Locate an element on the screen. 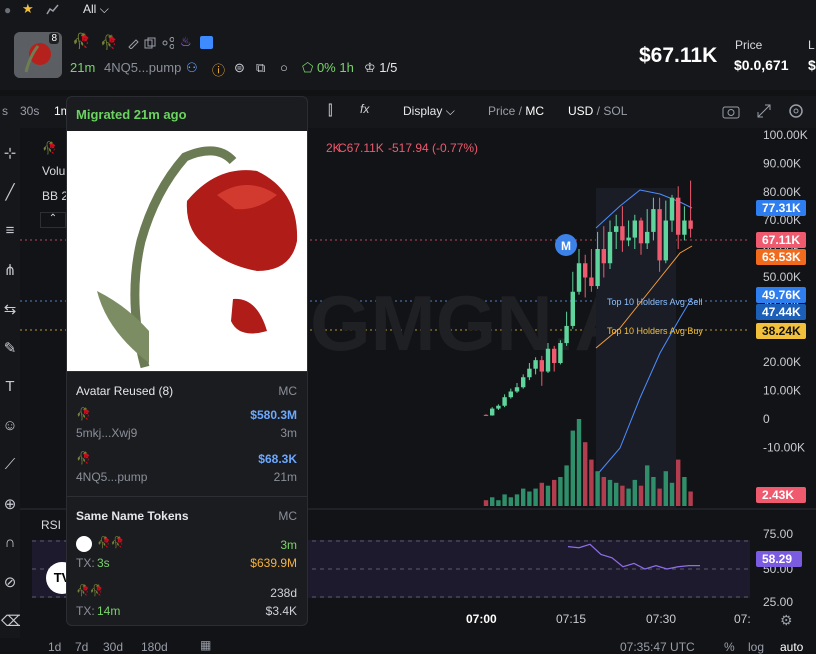 The width and height of the screenshot is (816, 654). share-icon is located at coordinates (168, 43).